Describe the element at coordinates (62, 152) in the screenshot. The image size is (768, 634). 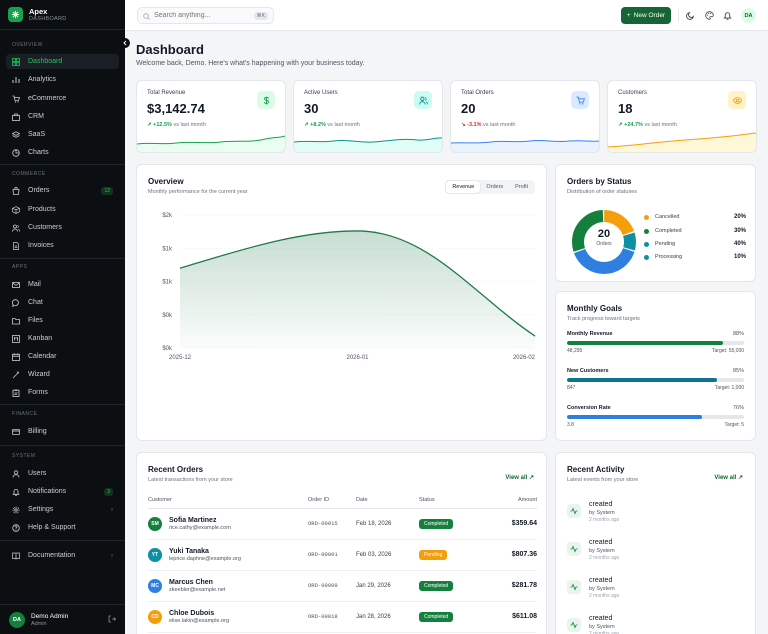
I see `sidebar-item-charts: Charts` at that location.